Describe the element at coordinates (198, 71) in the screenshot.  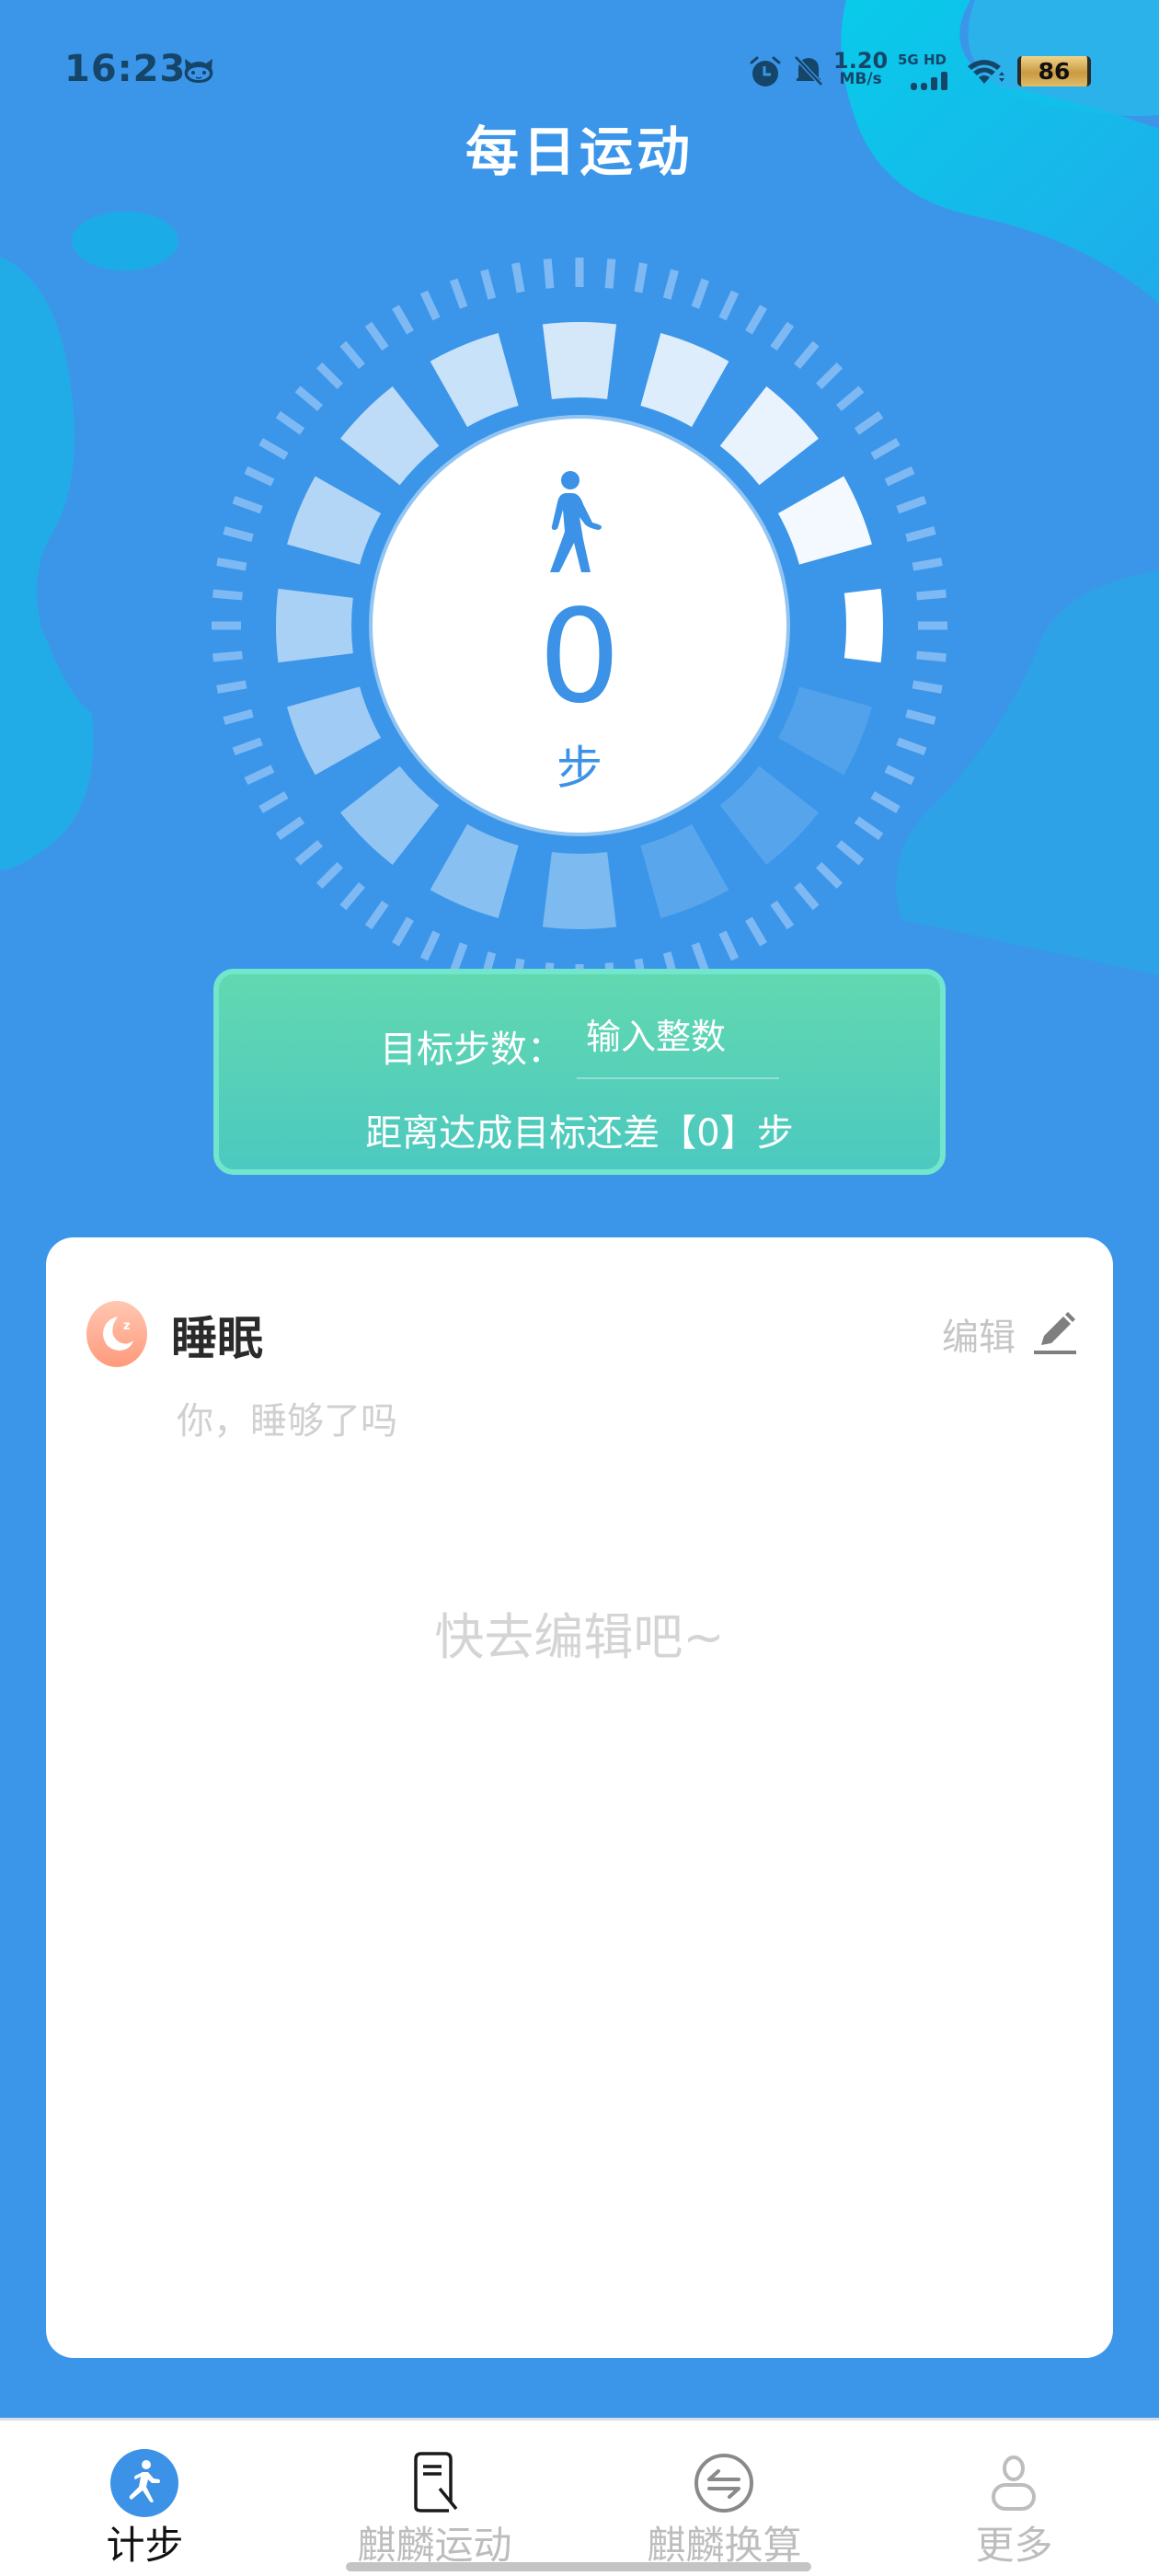
I see `cat-face-icon` at that location.